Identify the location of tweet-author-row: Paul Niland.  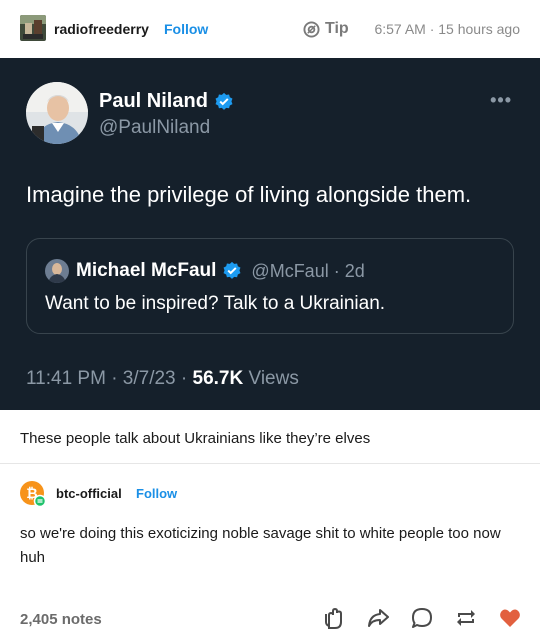
(166, 101).